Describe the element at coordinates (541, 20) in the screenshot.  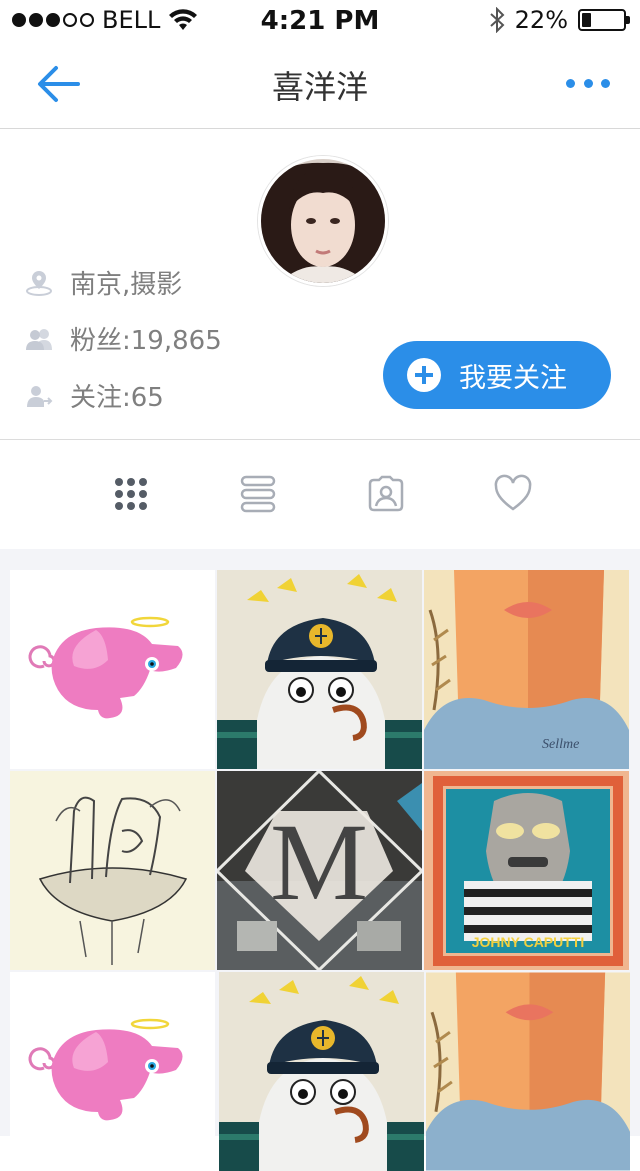
I see `battery-percent: 22%` at that location.